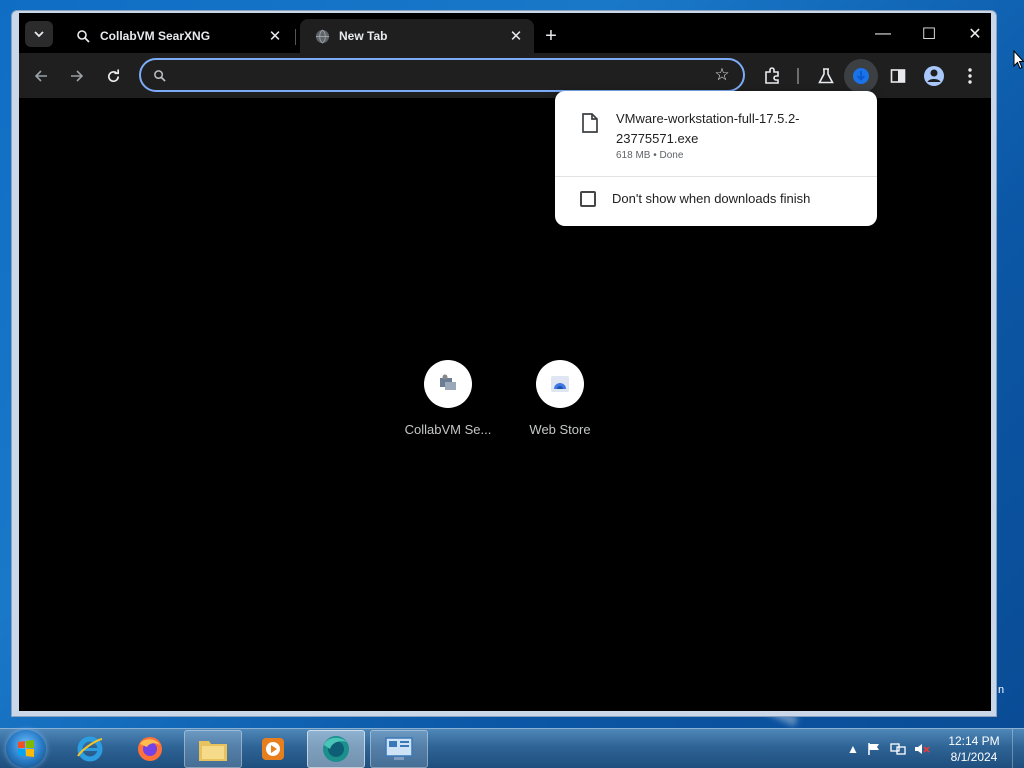  I want to click on chevron-down-icon, so click(39, 33).